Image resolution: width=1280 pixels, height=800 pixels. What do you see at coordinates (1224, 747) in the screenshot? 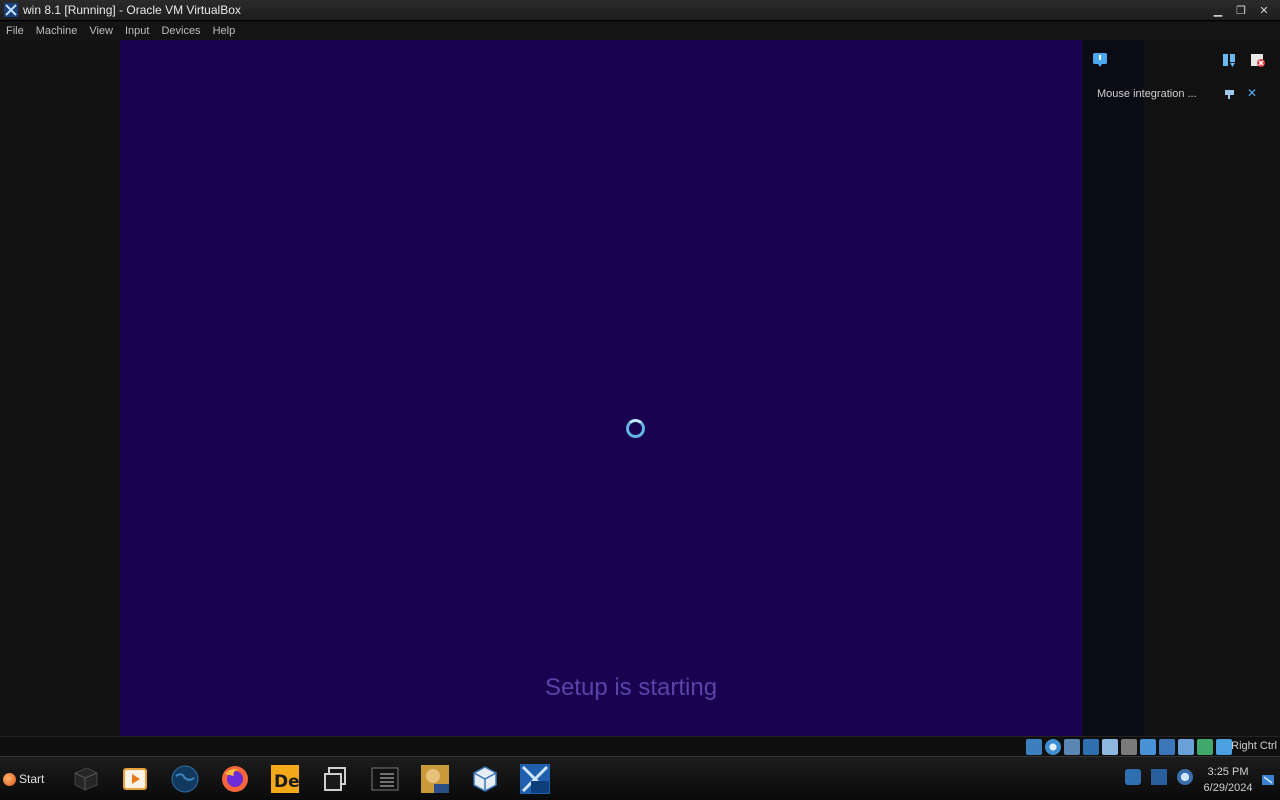
I see `keyboard-icon` at bounding box center [1224, 747].